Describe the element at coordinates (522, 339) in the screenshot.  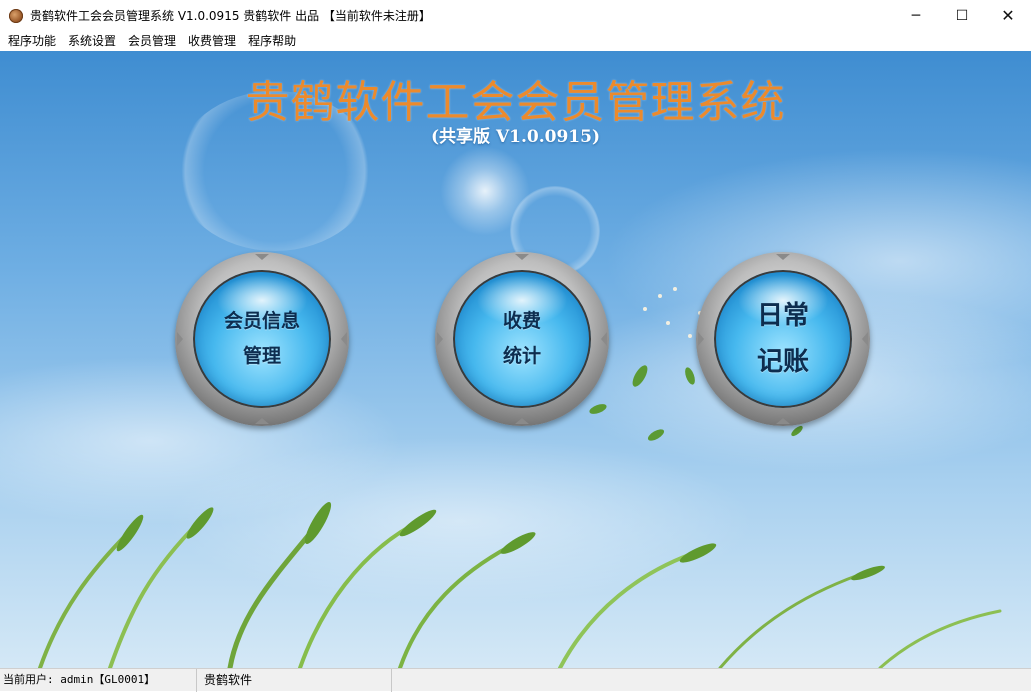
I see `fee-statistics-button: 收费 统计` at that location.